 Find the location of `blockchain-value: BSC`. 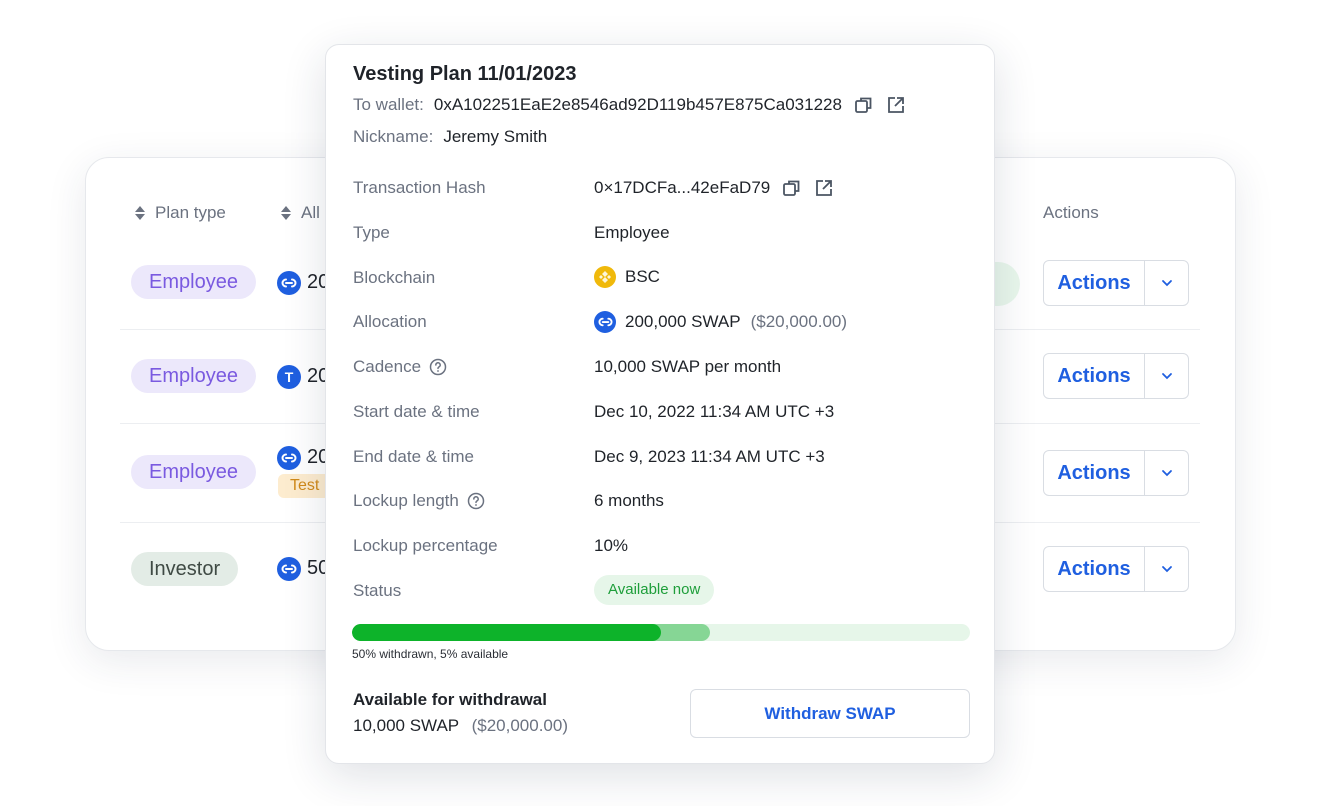

blockchain-value: BSC is located at coordinates (642, 276).